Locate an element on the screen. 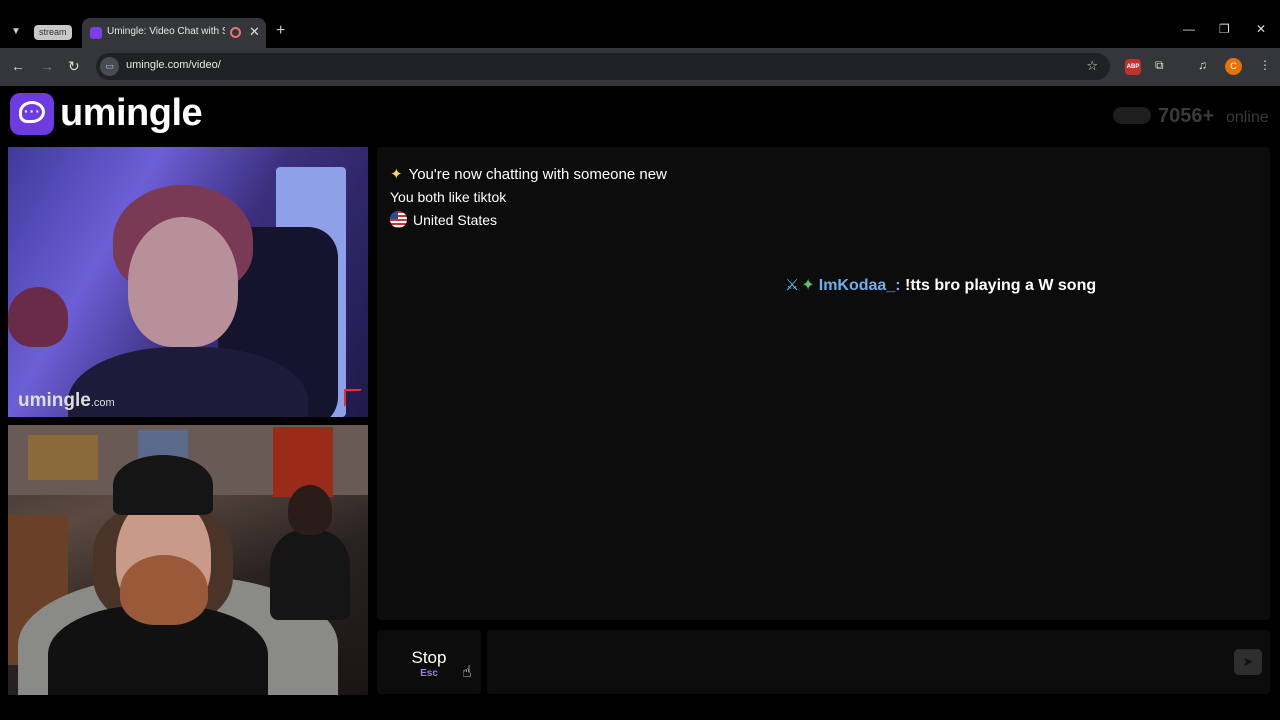 The height and width of the screenshot is (720, 1280). stranger-country: United States is located at coordinates (443, 219).